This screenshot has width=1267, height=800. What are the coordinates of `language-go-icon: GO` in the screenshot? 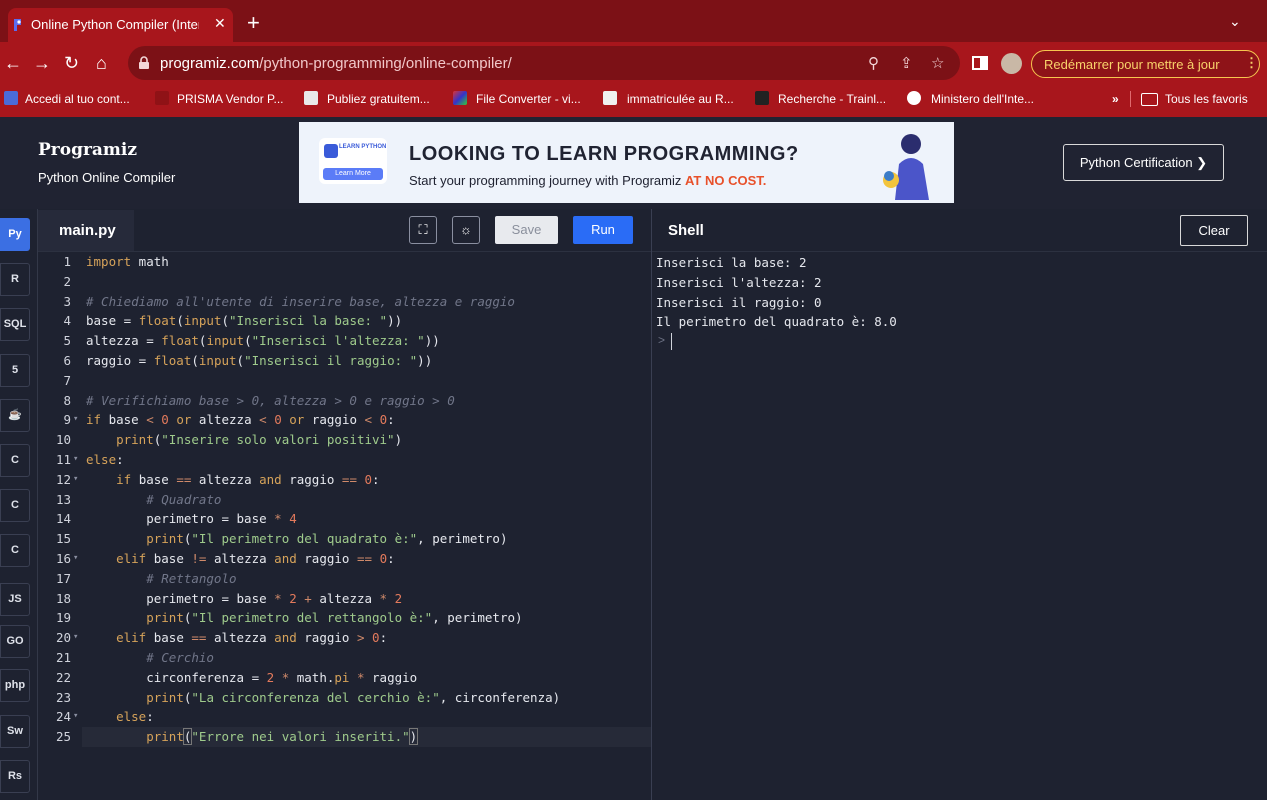 It's located at (15, 641).